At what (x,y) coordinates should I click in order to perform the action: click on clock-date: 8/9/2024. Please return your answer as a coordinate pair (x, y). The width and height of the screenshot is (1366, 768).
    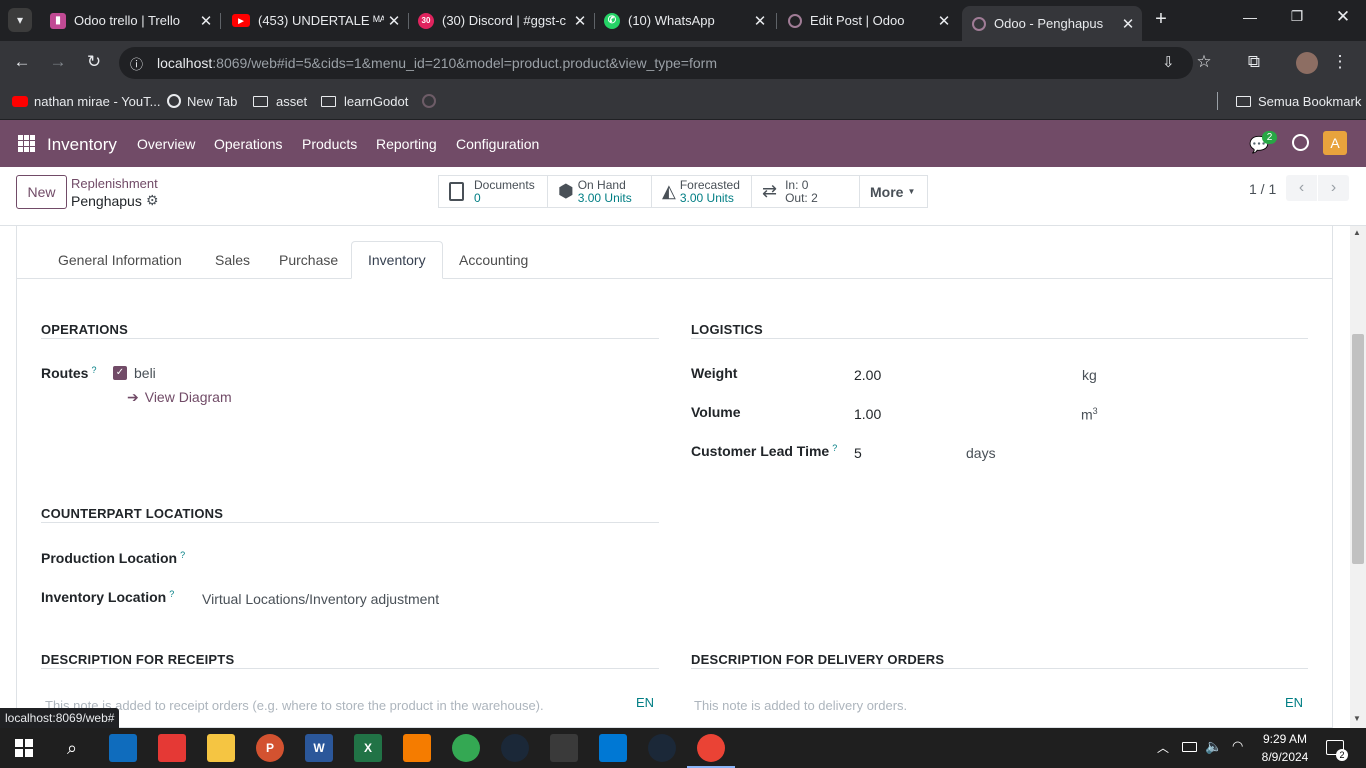
    Looking at the image, I should click on (1285, 757).